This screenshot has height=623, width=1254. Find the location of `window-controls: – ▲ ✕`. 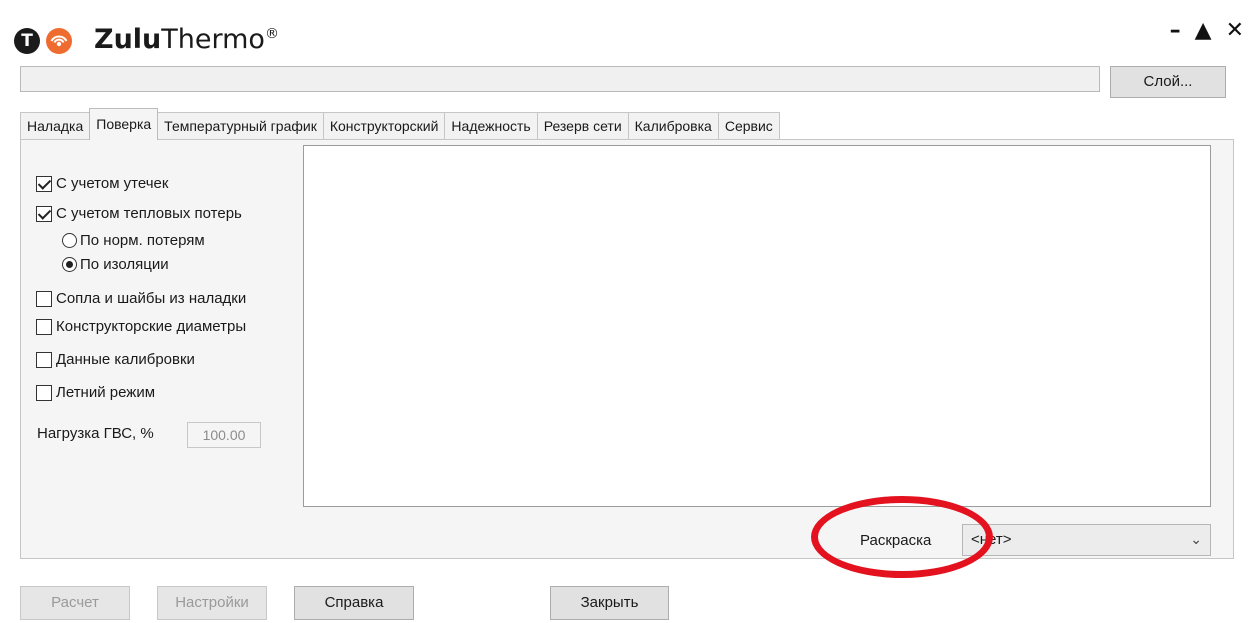

window-controls: – ▲ ✕ is located at coordinates (1207, 30).